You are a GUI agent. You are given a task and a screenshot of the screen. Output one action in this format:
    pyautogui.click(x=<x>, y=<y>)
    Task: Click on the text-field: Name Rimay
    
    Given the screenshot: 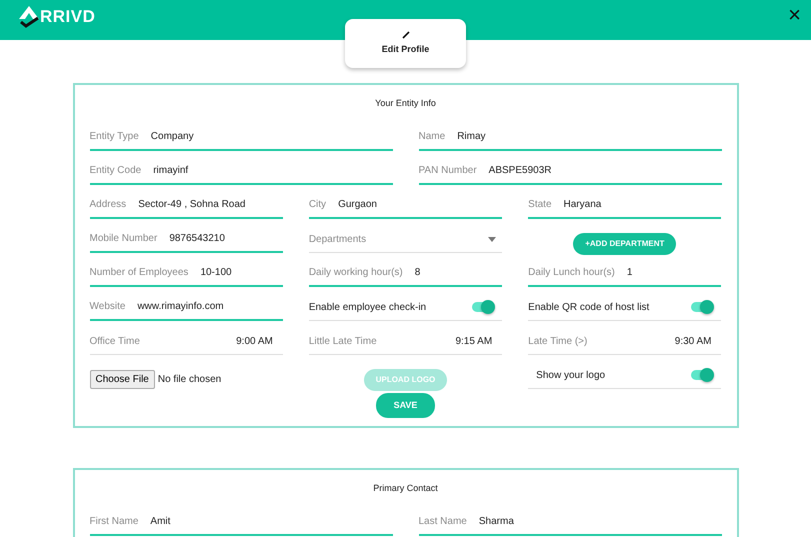 What is the action you would take?
    pyautogui.click(x=570, y=137)
    